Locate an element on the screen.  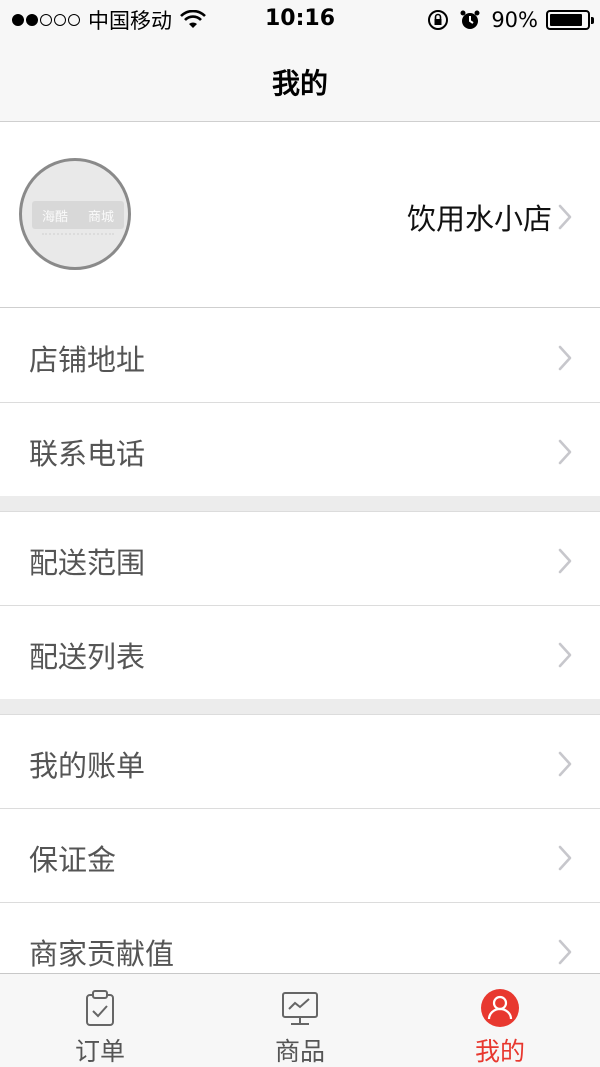
battery-icon is located at coordinates (570, 20).